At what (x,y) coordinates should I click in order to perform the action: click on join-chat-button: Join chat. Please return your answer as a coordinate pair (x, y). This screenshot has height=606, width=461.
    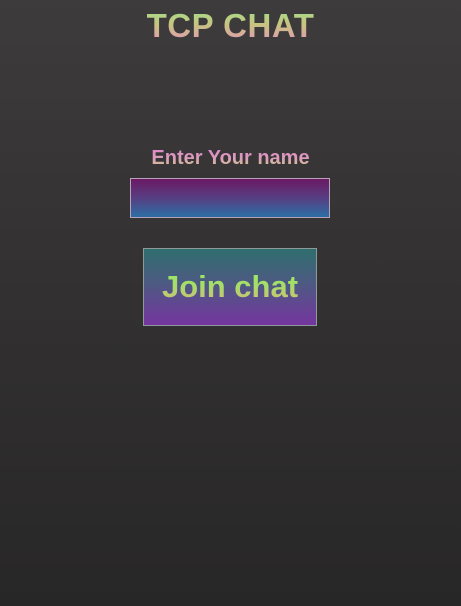
    Looking at the image, I should click on (230, 287).